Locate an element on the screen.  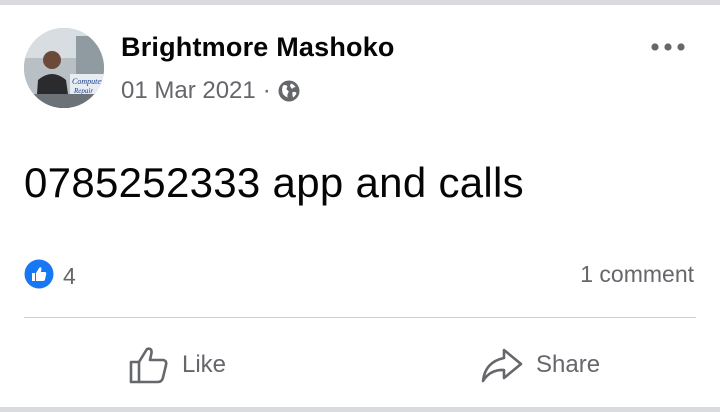
thumbs-up-outline-icon is located at coordinates (148, 365).